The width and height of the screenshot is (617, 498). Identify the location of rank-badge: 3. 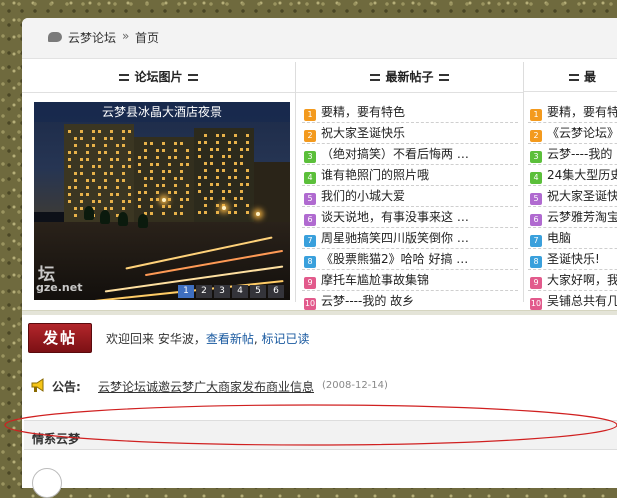
(536, 157).